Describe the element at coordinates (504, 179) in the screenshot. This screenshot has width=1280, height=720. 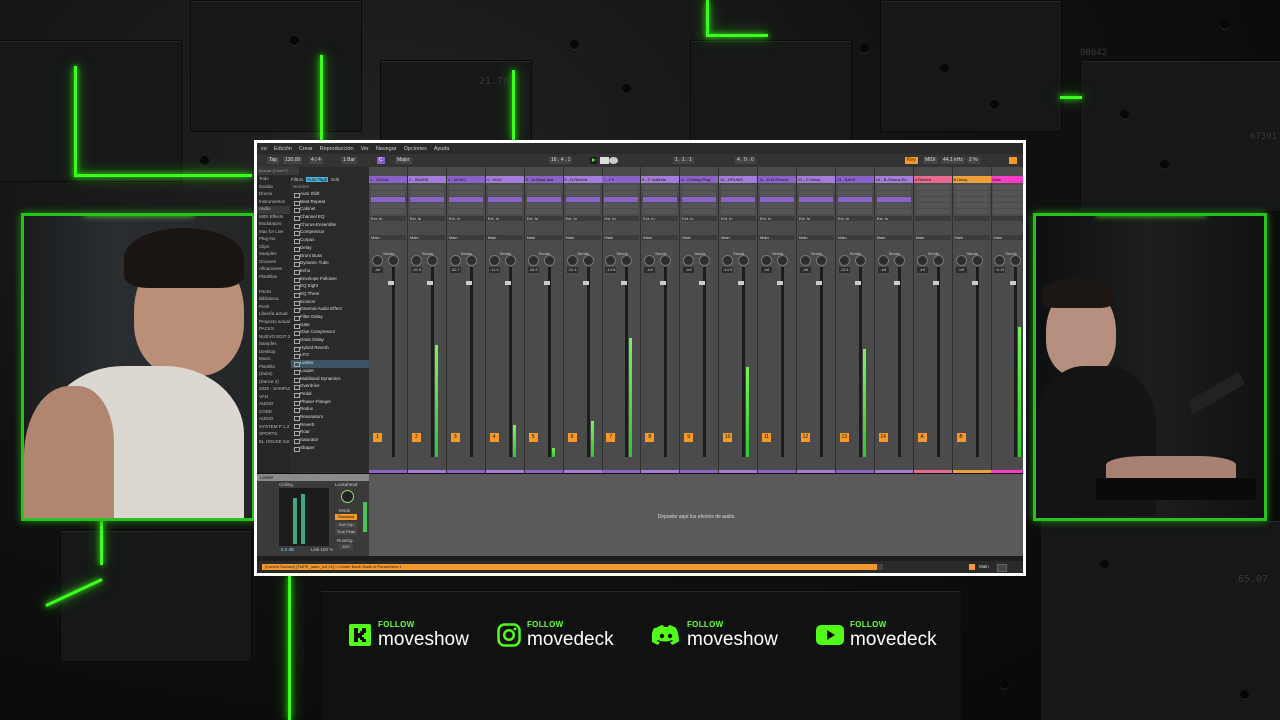
I see `track-name: 4 - KICK` at that location.